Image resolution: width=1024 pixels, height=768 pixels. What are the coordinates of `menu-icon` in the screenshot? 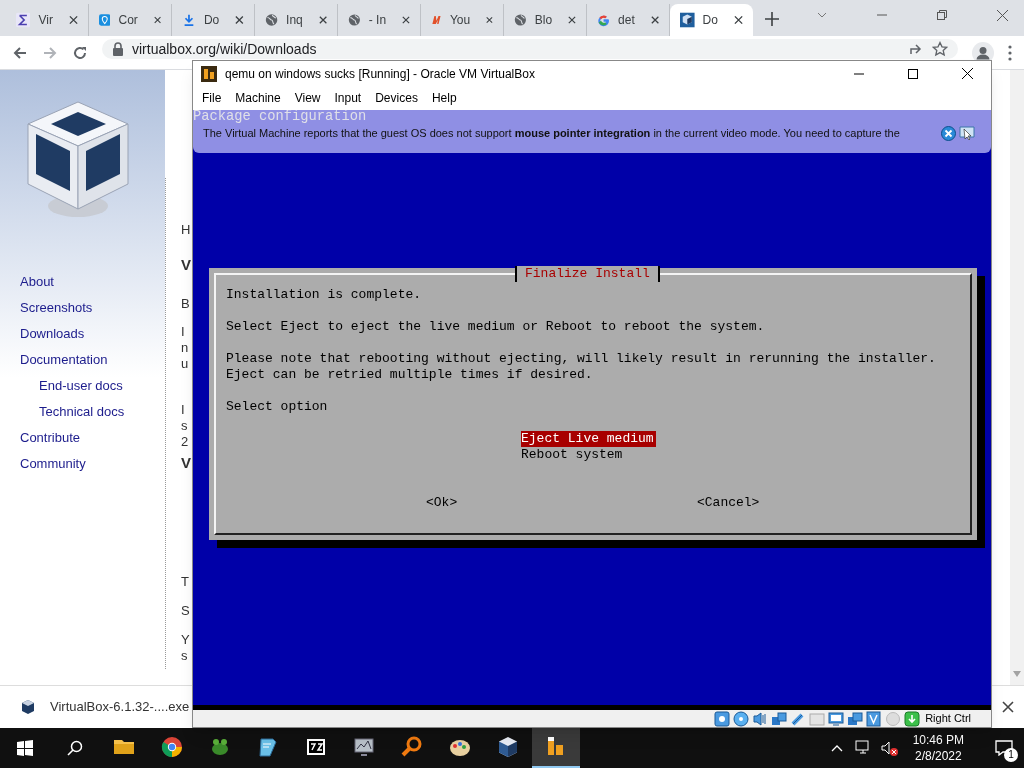 It's located at (1010, 52).